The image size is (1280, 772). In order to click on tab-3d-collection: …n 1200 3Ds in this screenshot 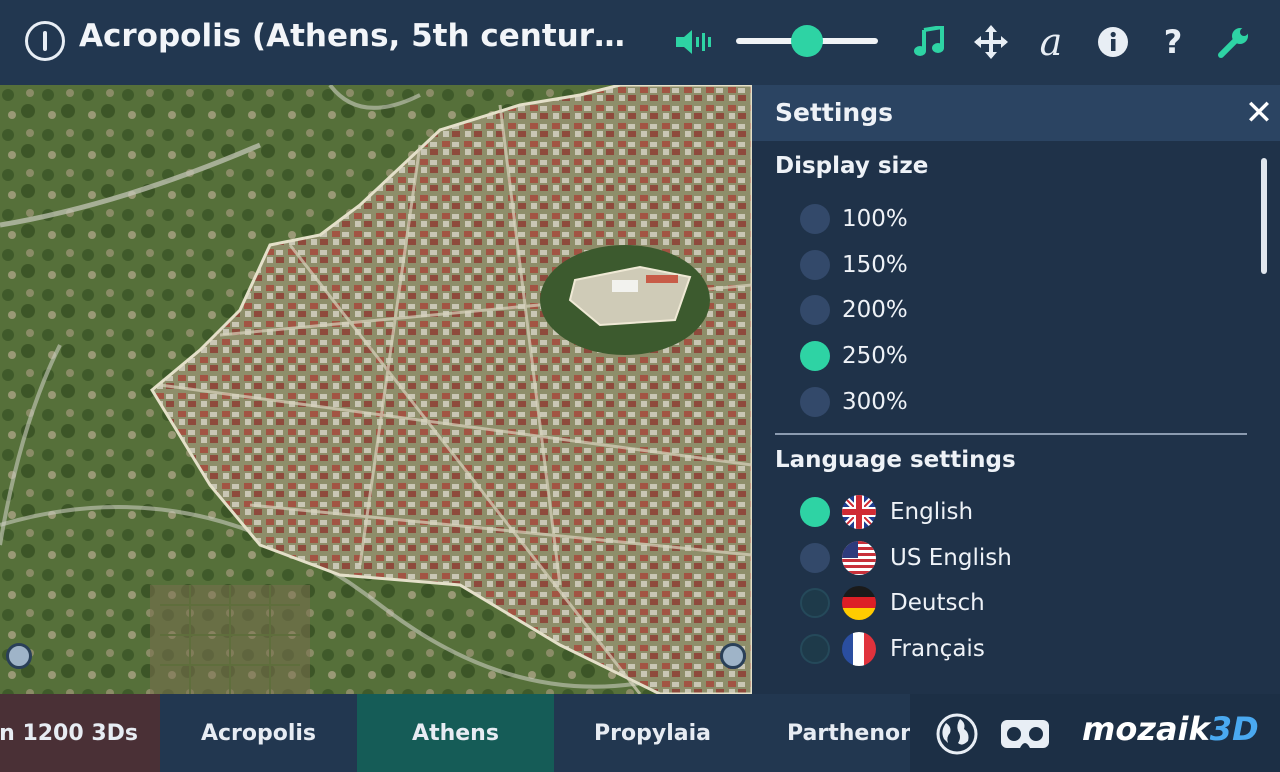, I will do `click(80, 733)`.